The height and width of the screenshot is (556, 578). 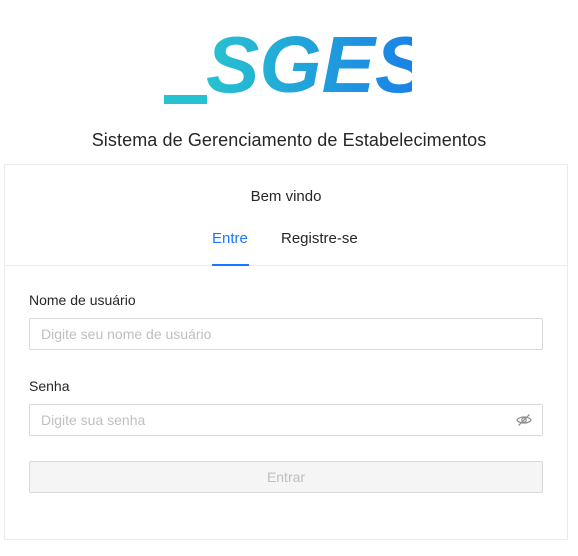 I want to click on password-input: Digite sua senha, so click(x=286, y=420).